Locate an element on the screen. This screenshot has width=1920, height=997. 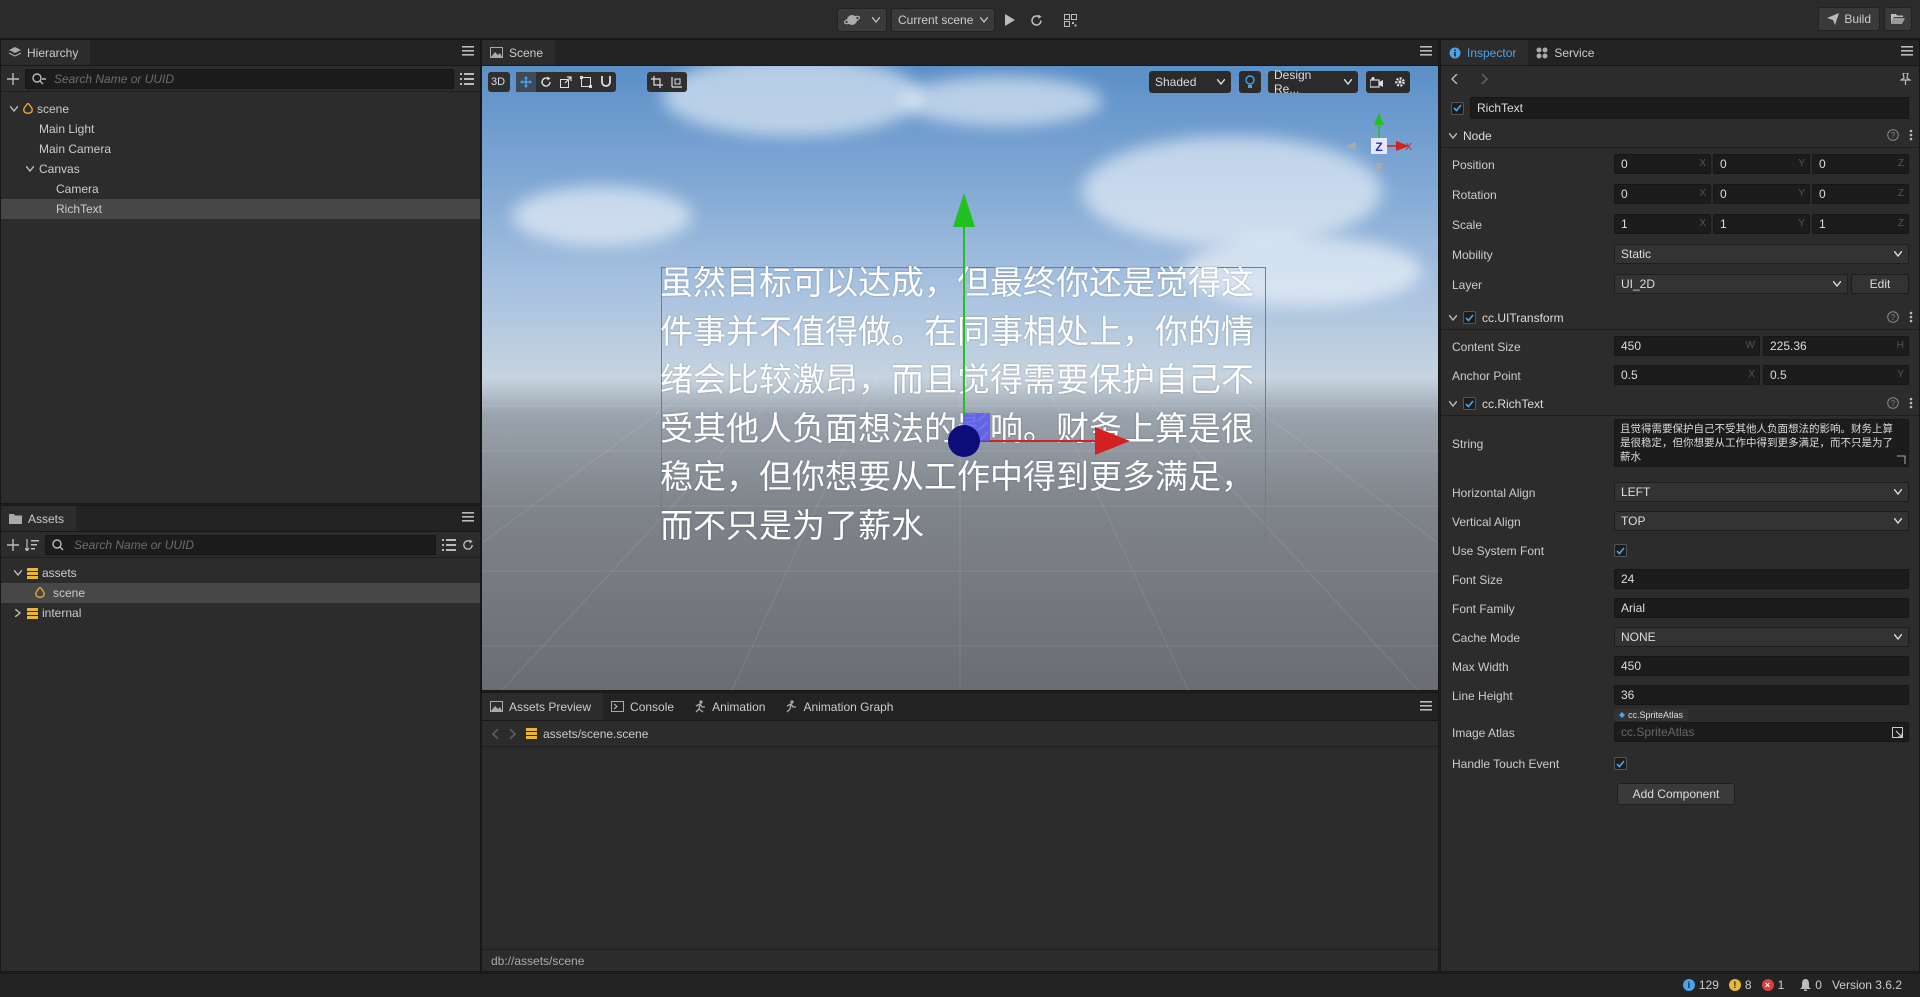
breadcrumb-file: scene.scene is located at coordinates (614, 734).